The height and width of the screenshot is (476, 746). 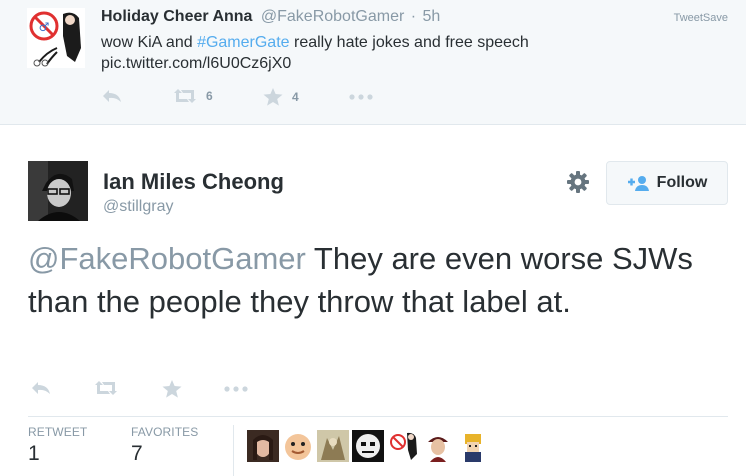 I want to click on main-retweet-button, so click(x=106, y=388).